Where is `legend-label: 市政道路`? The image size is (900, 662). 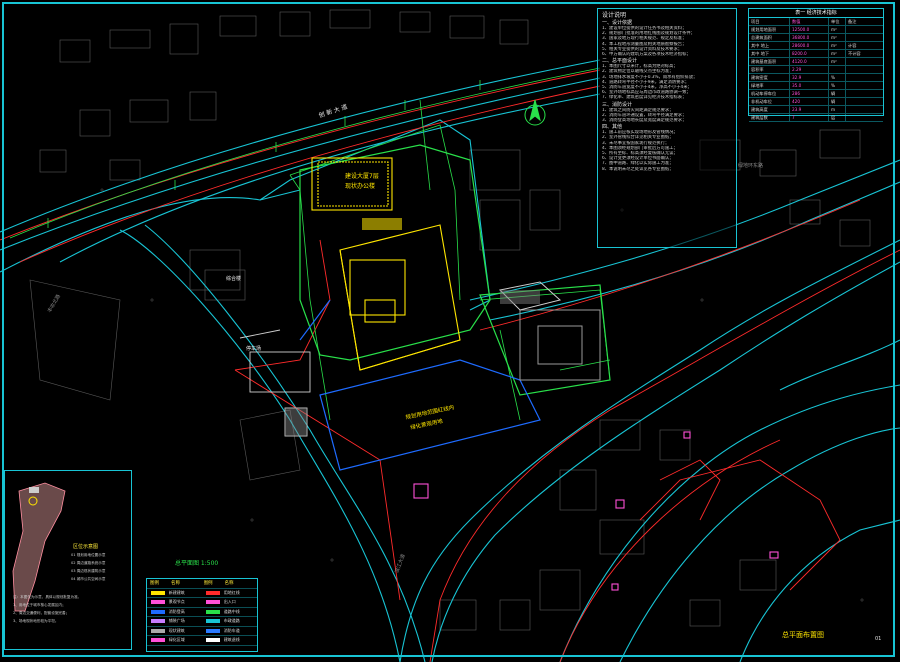
legend-label: 市政道路 is located at coordinates (231, 621).